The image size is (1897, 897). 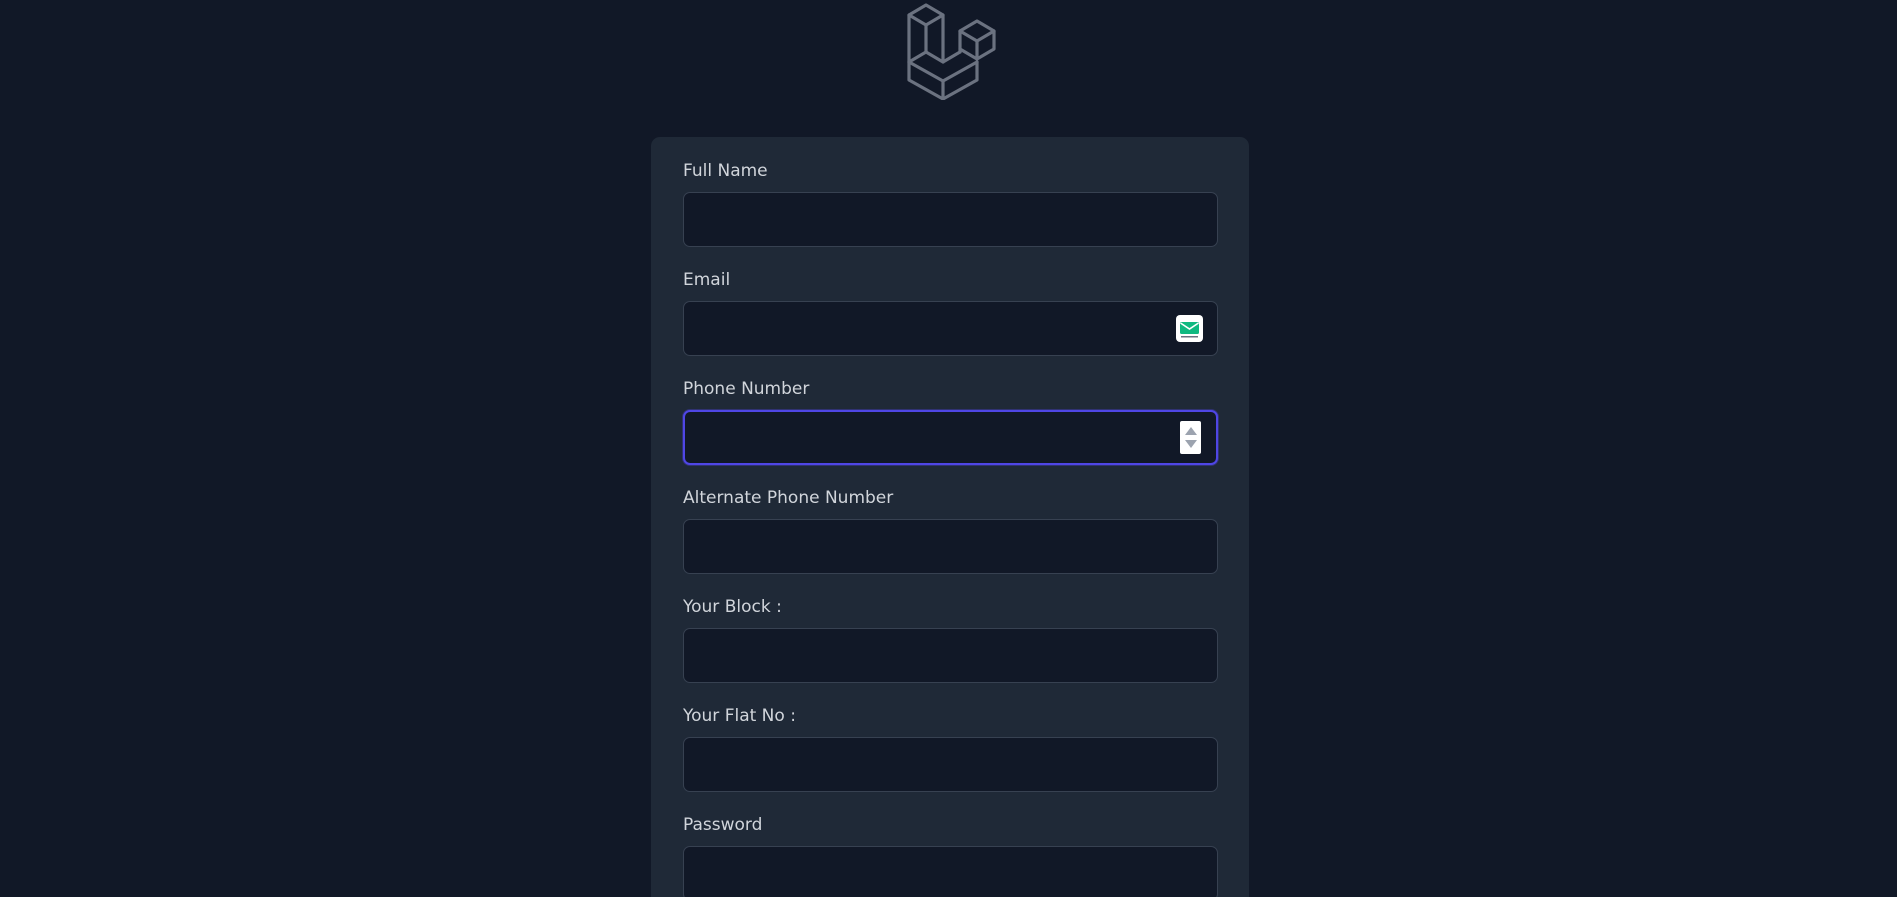 I want to click on password-label: Password, so click(x=723, y=825).